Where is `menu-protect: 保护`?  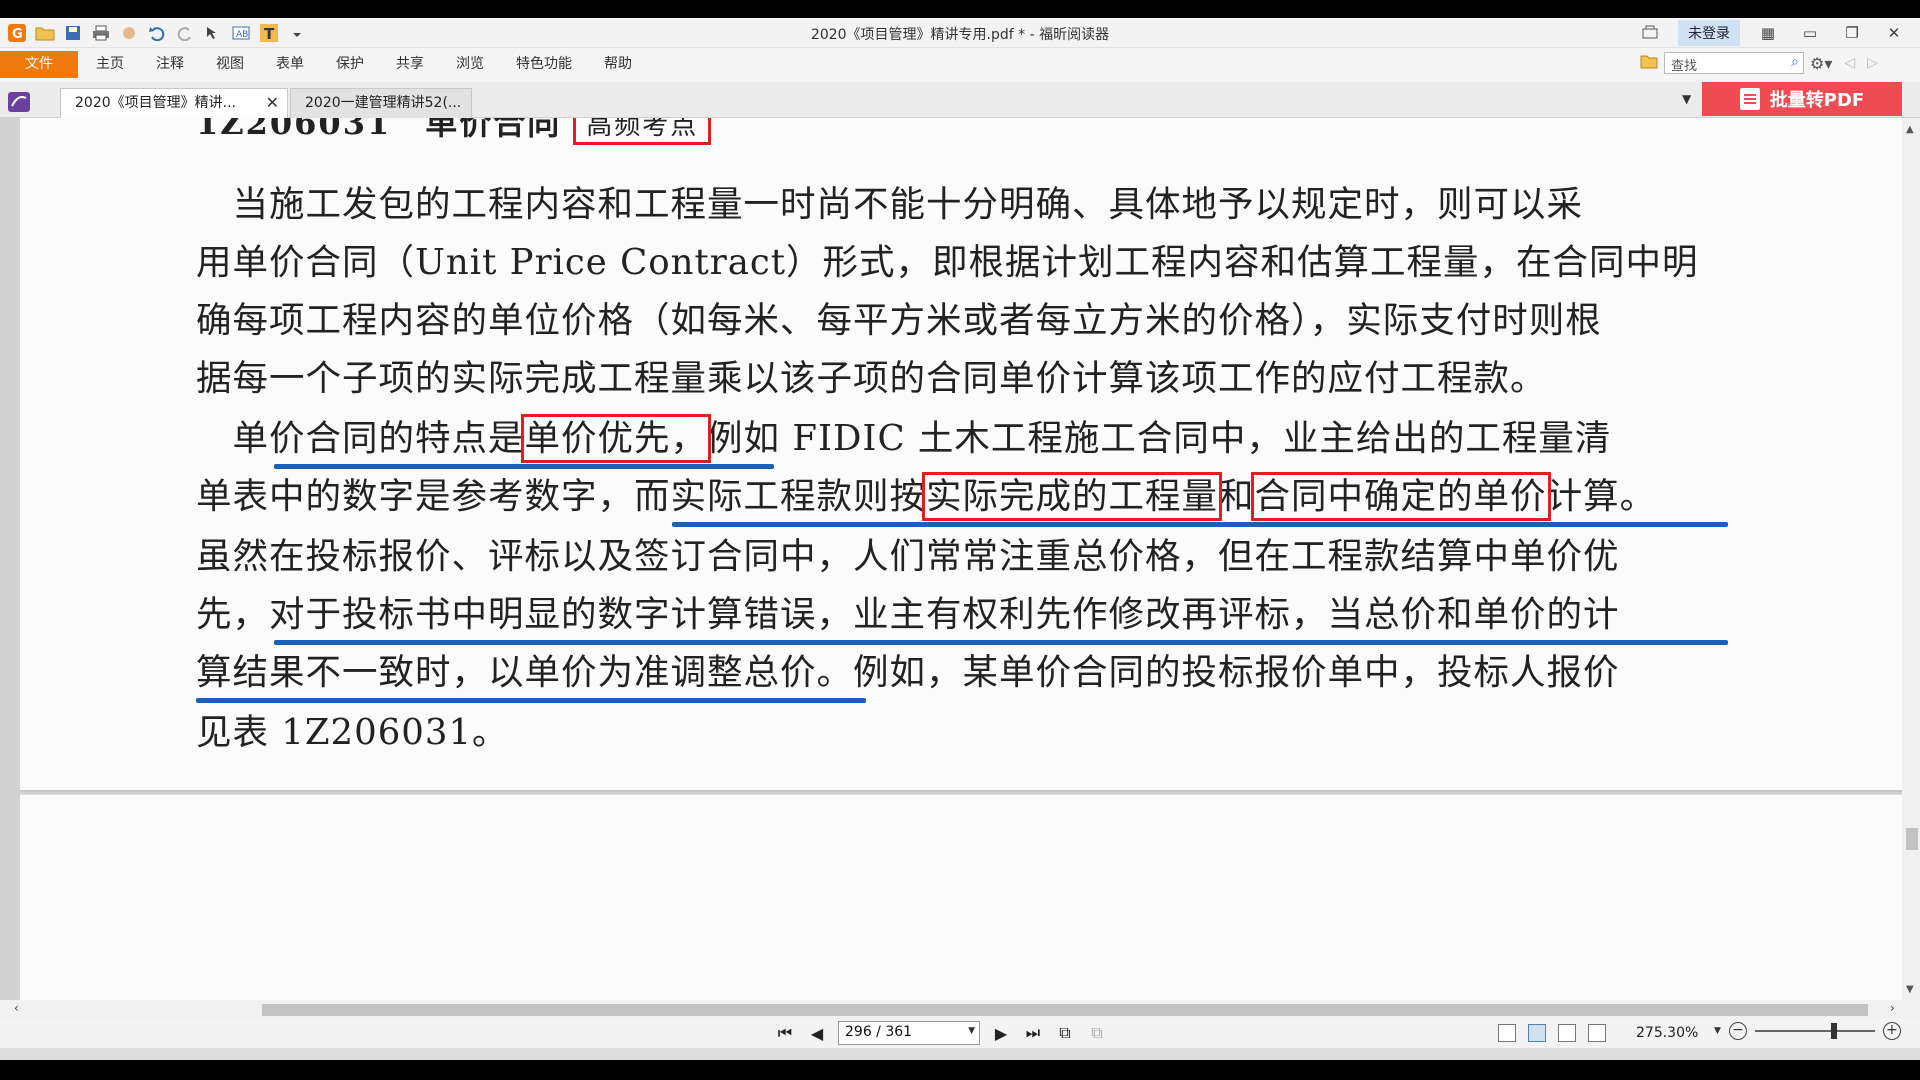
menu-protect: 保护 is located at coordinates (350, 64).